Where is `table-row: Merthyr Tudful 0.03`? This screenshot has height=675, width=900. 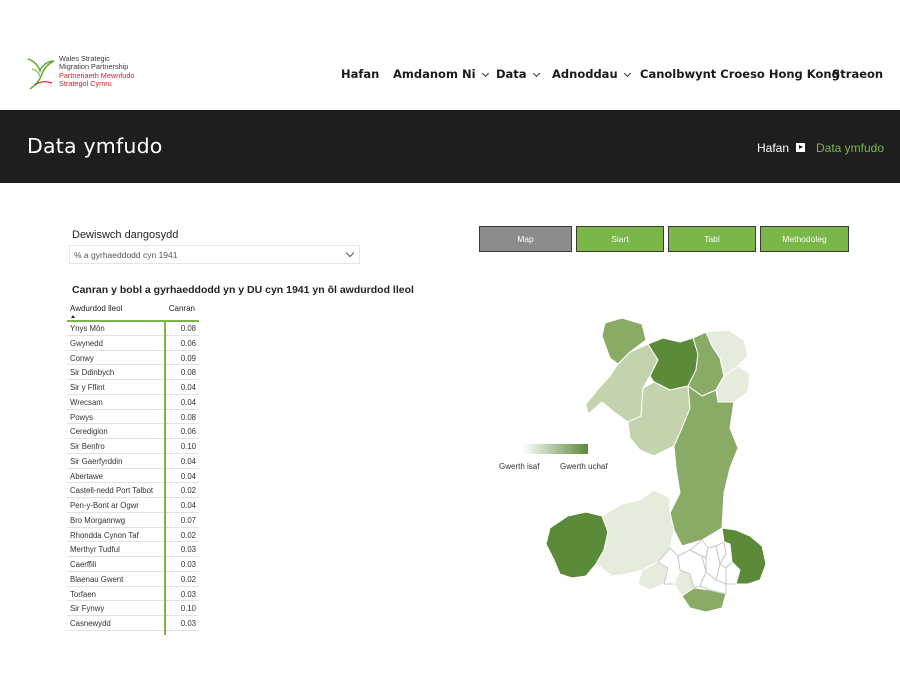
table-row: Merthyr Tudful 0.03 is located at coordinates (133, 549).